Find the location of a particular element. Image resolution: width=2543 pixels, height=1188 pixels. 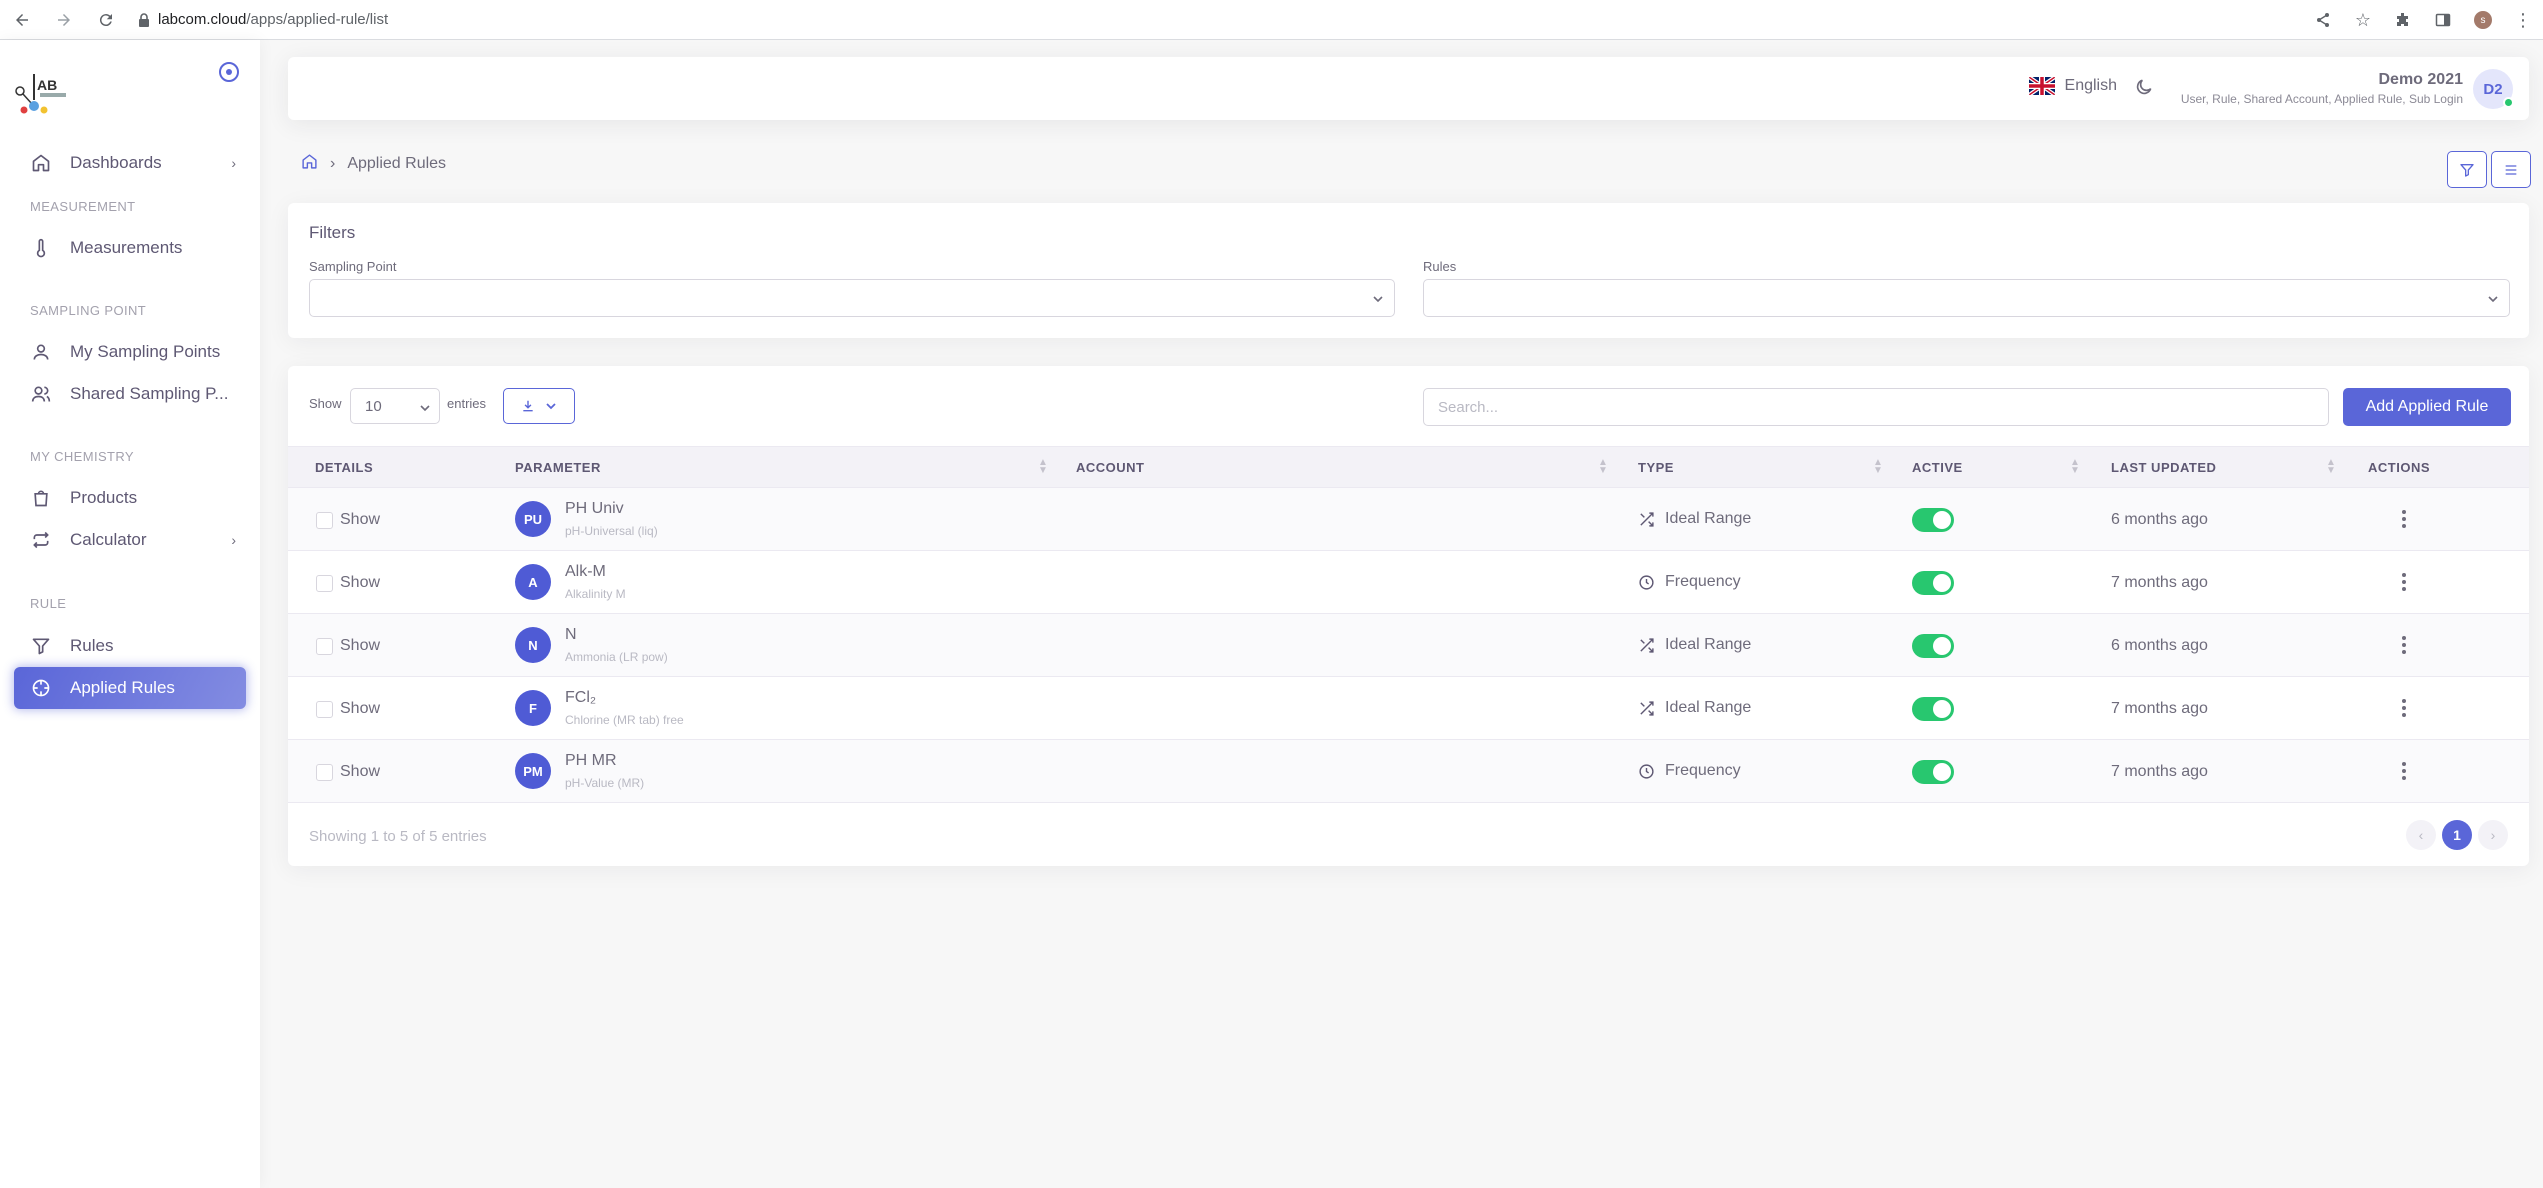

parameter-name: PH Univ is located at coordinates (594, 508).